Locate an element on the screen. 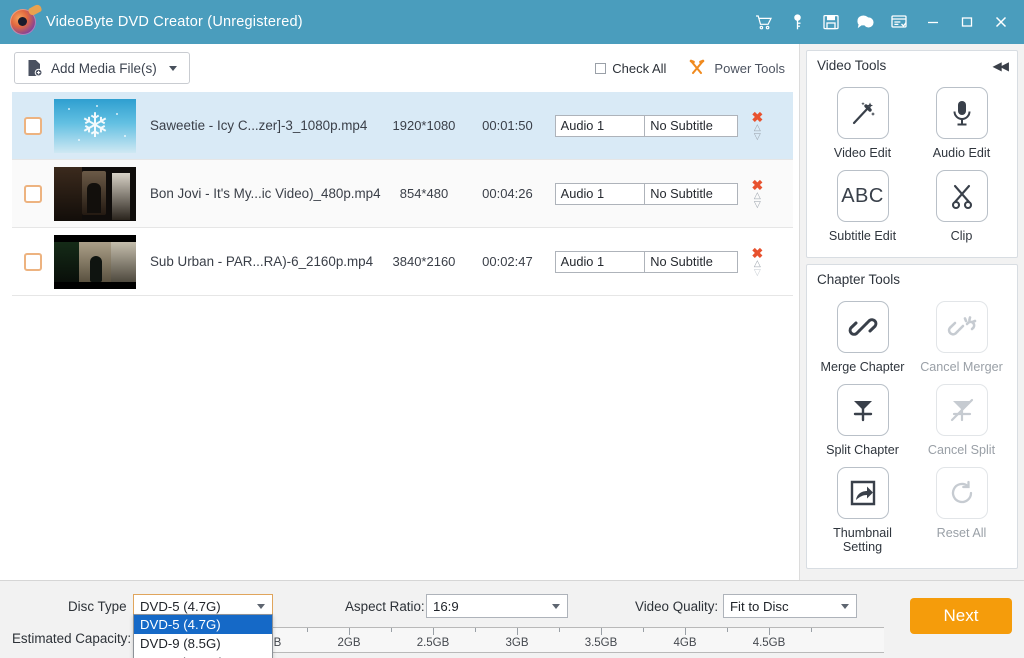 Image resolution: width=1024 pixels, height=658 pixels. disc-type-label: Disc Type is located at coordinates (97, 606).